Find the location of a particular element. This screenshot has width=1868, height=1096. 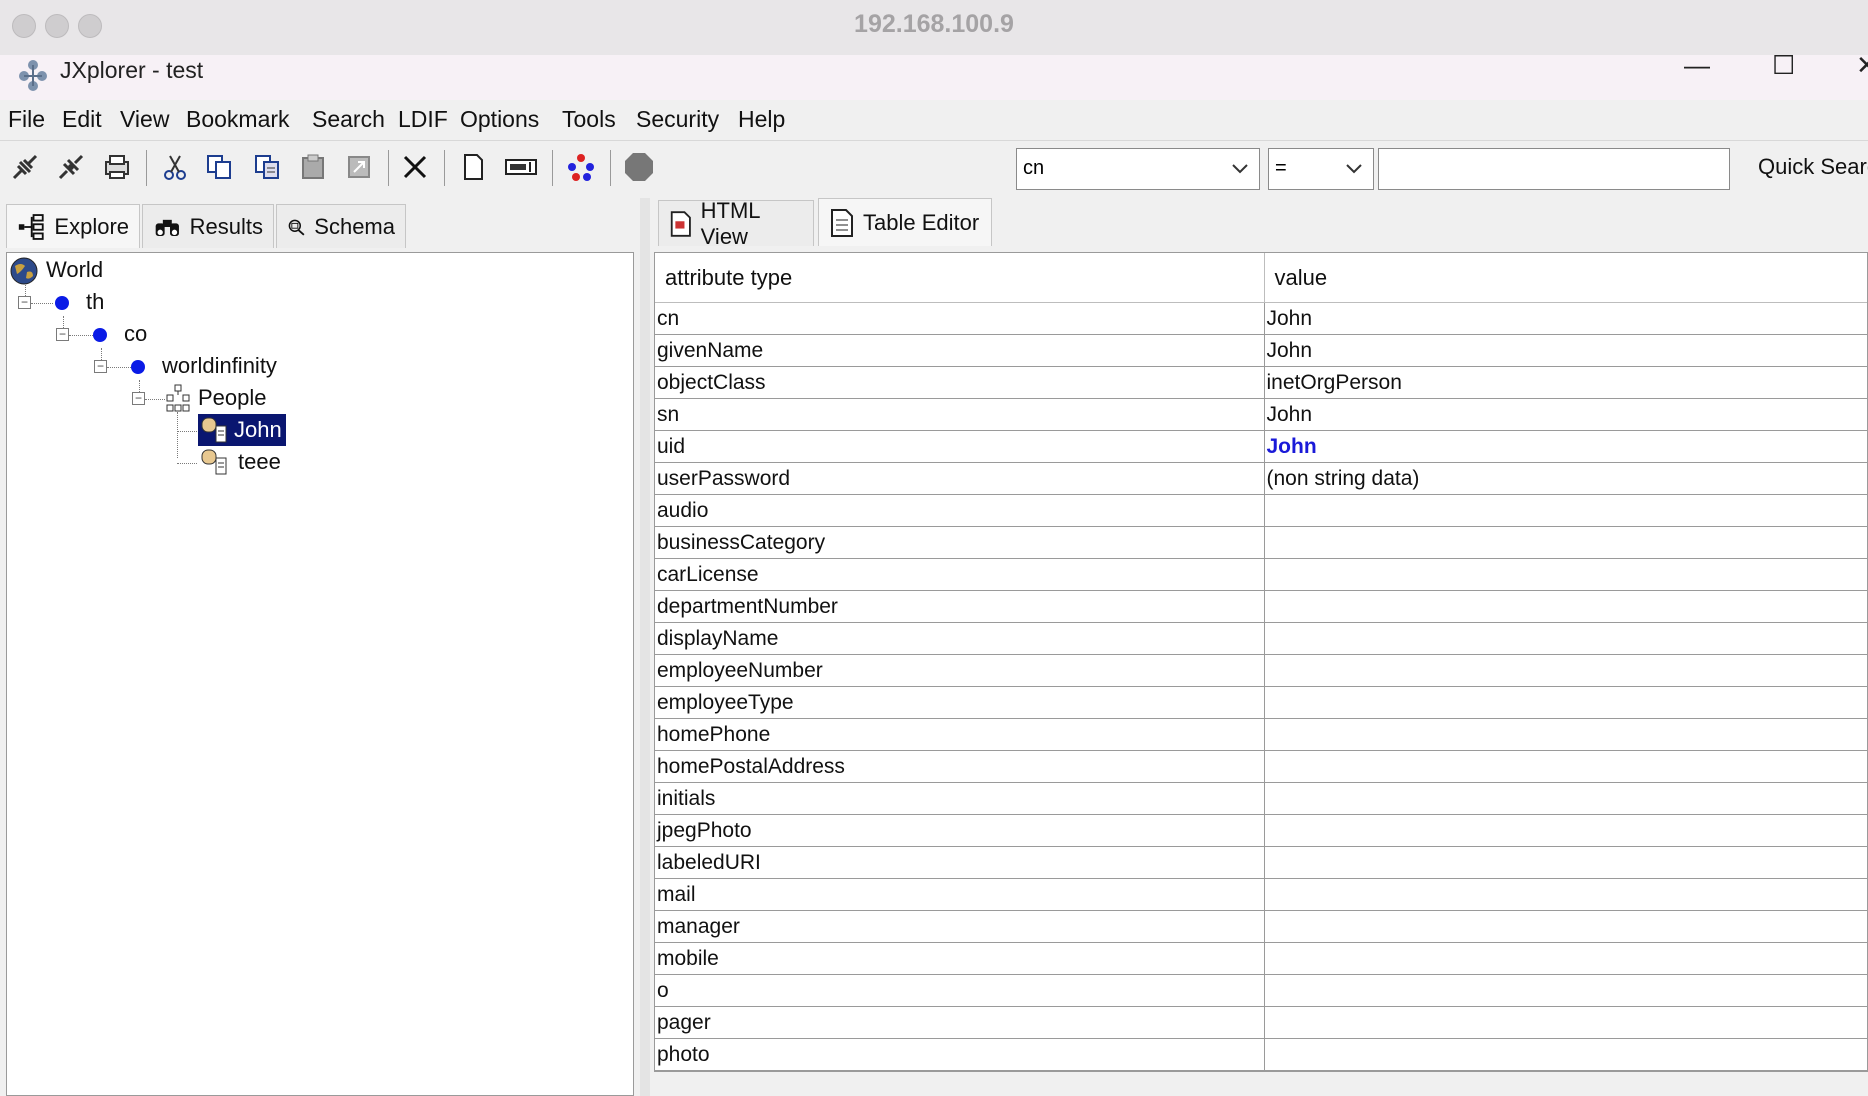

copy-icon is located at coordinates (219, 167).